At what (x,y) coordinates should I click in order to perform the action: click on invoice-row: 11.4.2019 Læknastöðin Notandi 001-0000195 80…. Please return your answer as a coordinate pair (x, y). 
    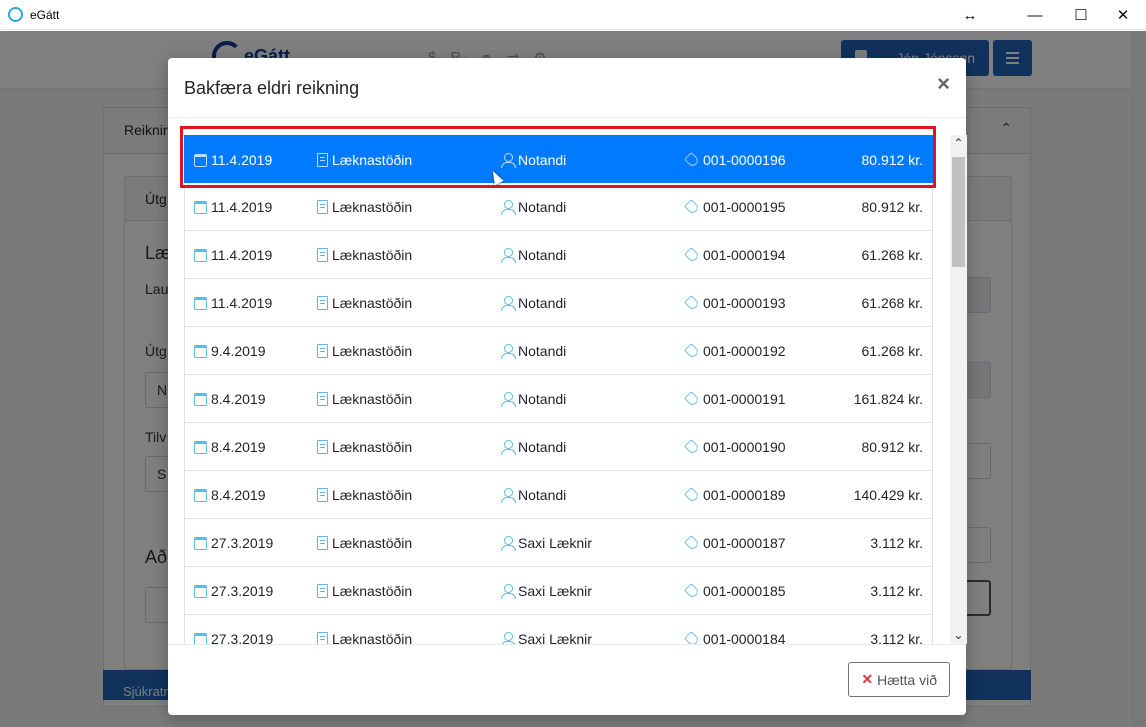
    Looking at the image, I should click on (558, 207).